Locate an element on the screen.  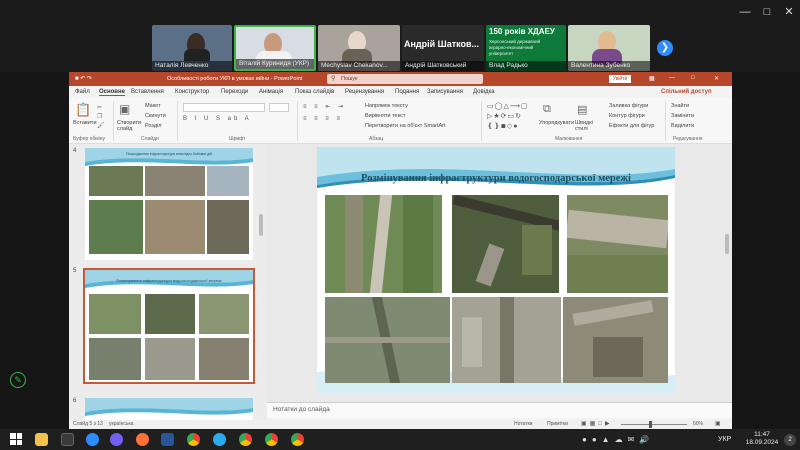
keyboard-language: УКР is located at coordinates (724, 439).